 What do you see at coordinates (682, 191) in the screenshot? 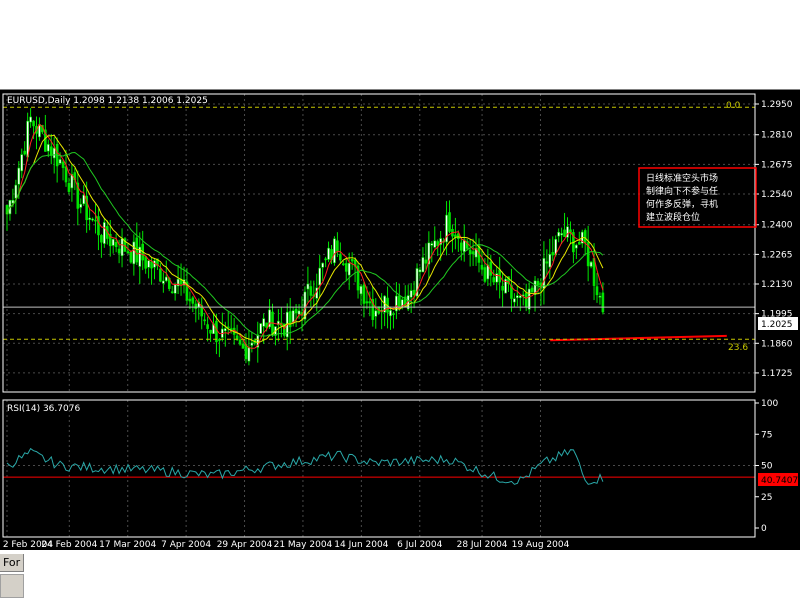
I see `note-line-2: 制律向下不参与任` at bounding box center [682, 191].